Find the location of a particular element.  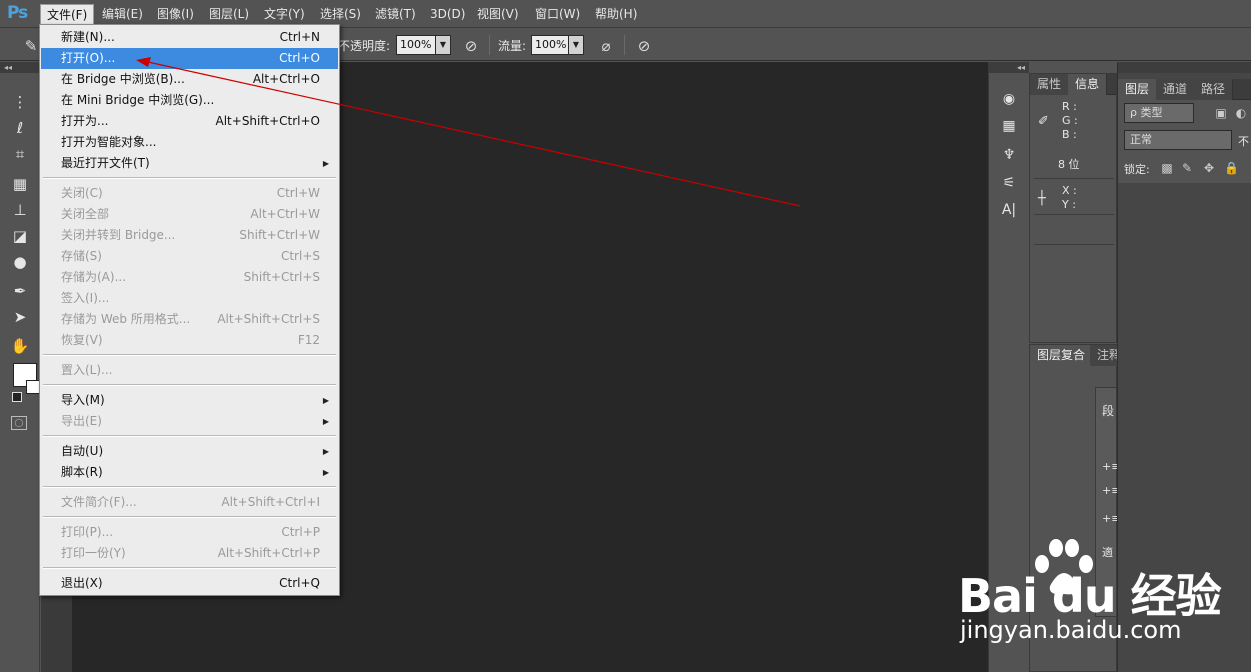

file-menu-item: 退出(X) Ctrl+Q is located at coordinates (189, 583).